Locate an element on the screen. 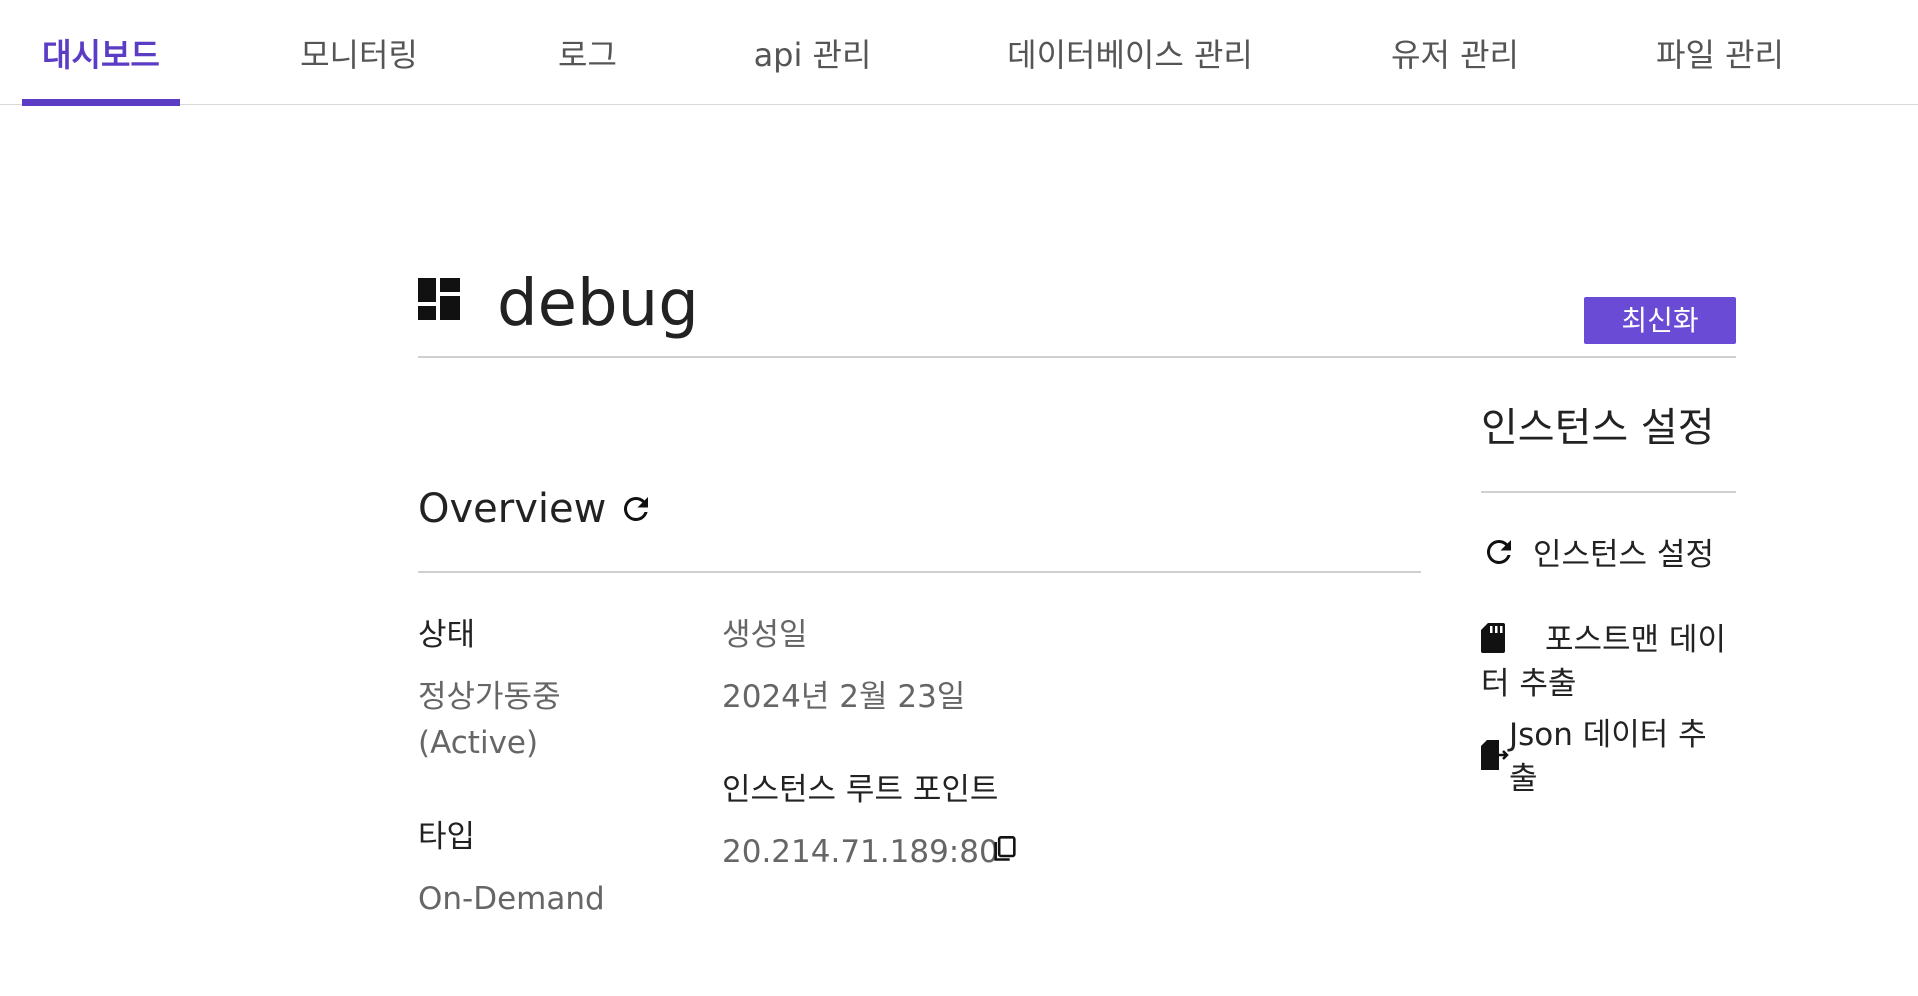 The height and width of the screenshot is (996, 1918). created-date-label: 생성일 is located at coordinates (765, 635).